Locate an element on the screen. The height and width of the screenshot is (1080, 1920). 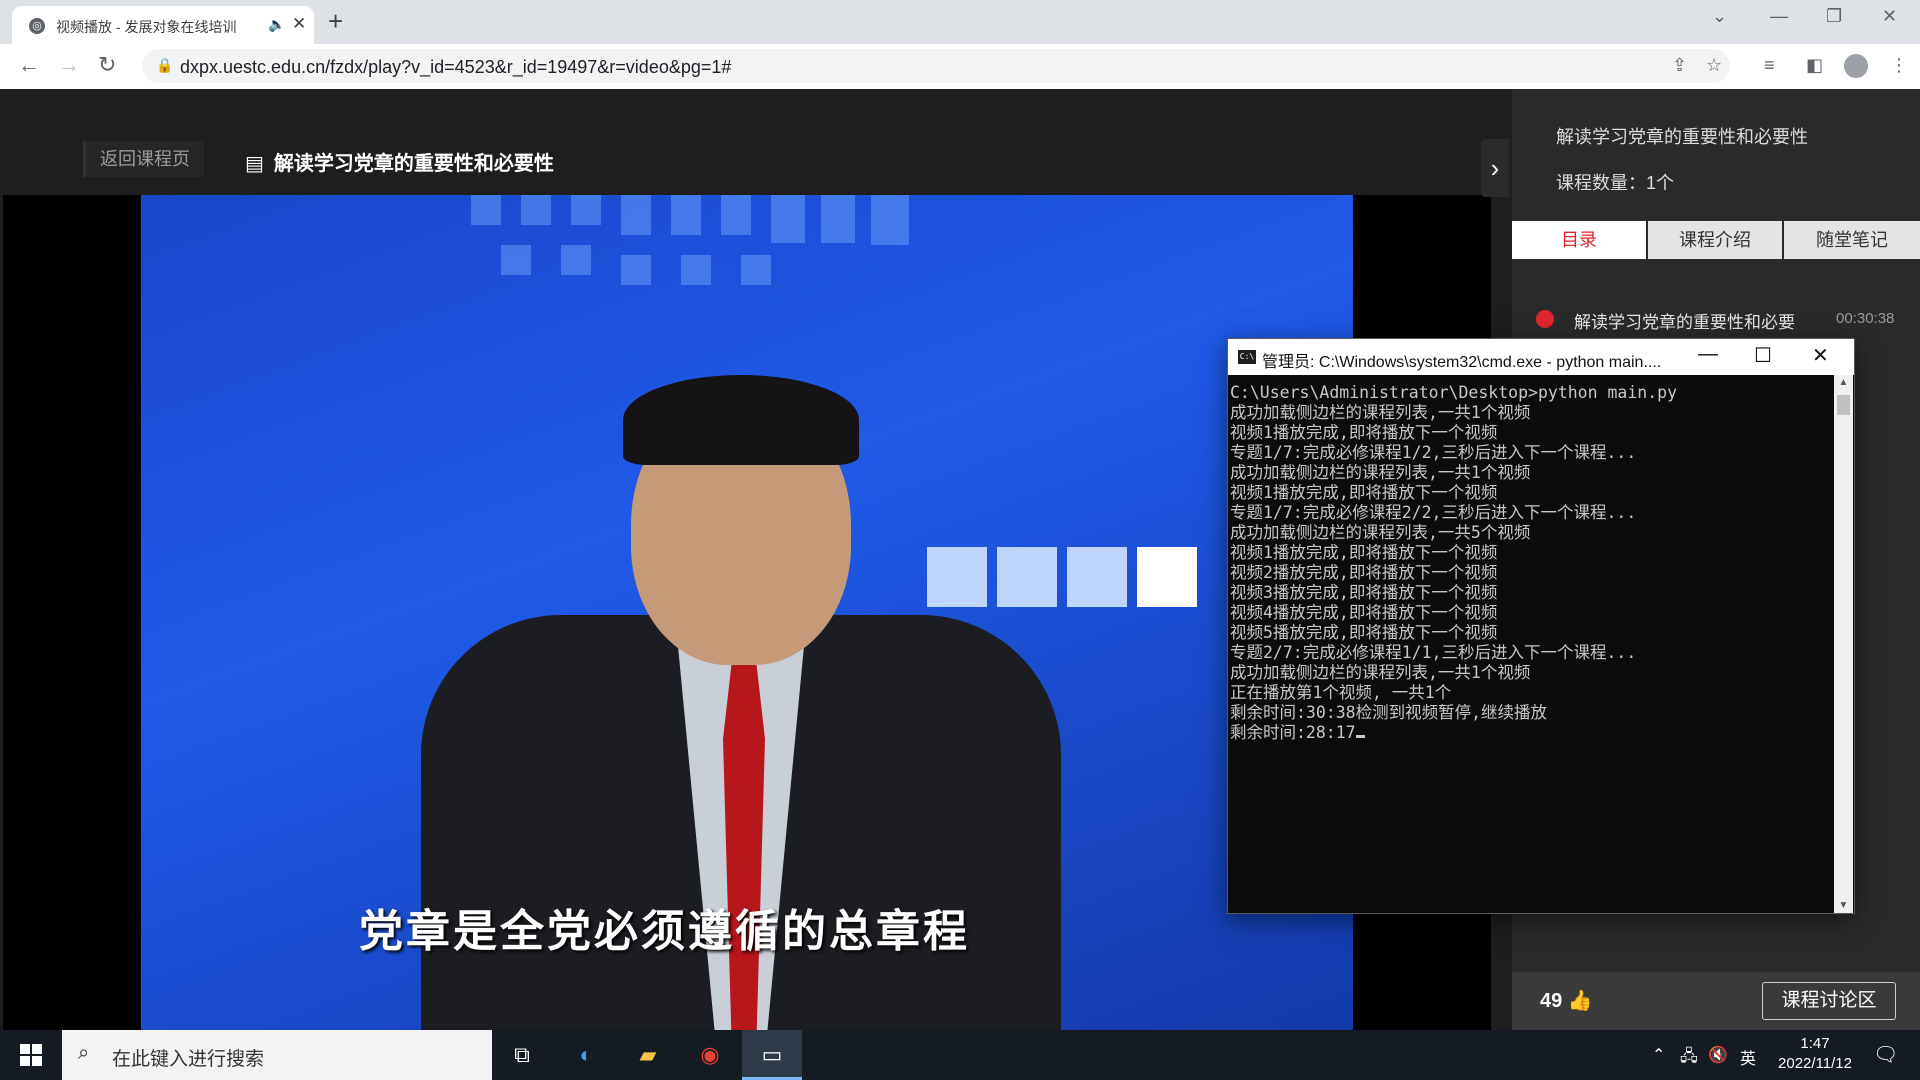
console-line: 视频3播放完成,即将播放下一个视频 is located at coordinates (1364, 592).